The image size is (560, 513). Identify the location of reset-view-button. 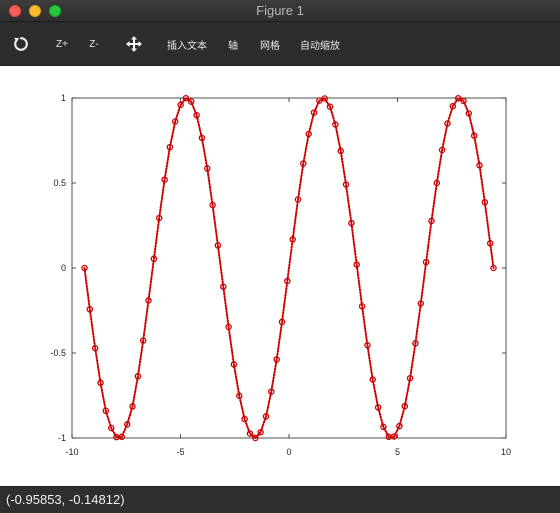
(21, 44).